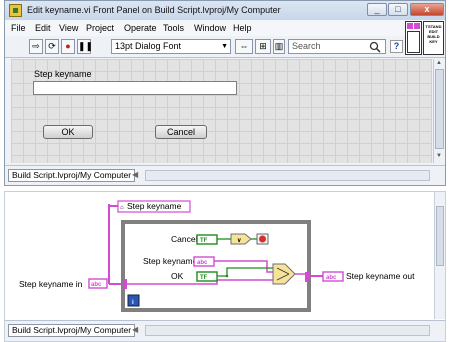 The height and width of the screenshot is (342, 450). I want to click on context-help-button: ?, so click(396, 46).